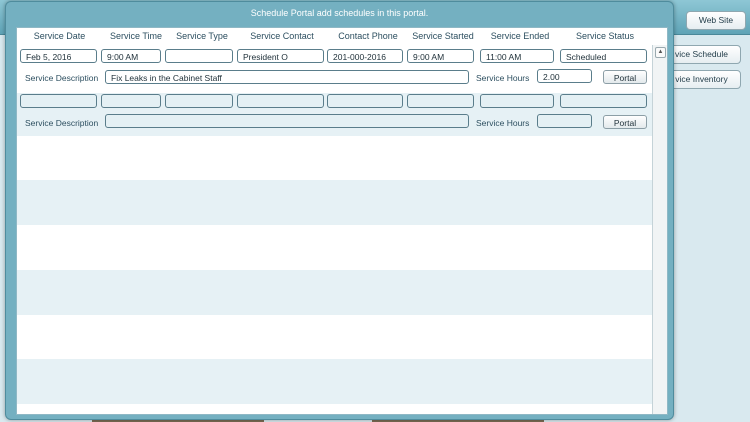 The width and height of the screenshot is (750, 422). I want to click on column-header-service-ended: Service Ended, so click(520, 36).